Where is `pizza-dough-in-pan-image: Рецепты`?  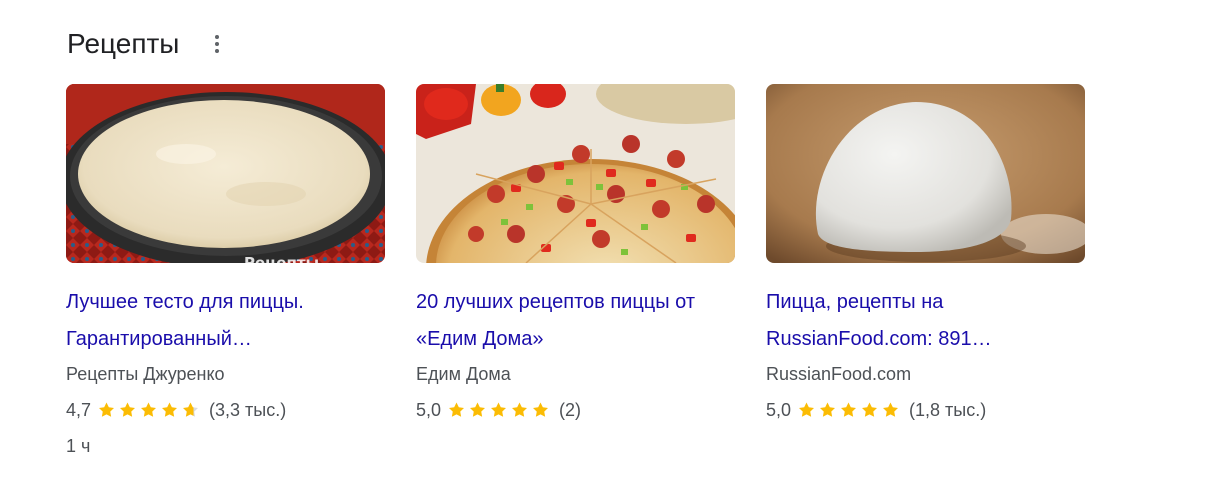 pizza-dough-in-pan-image: Рецепты is located at coordinates (225, 173).